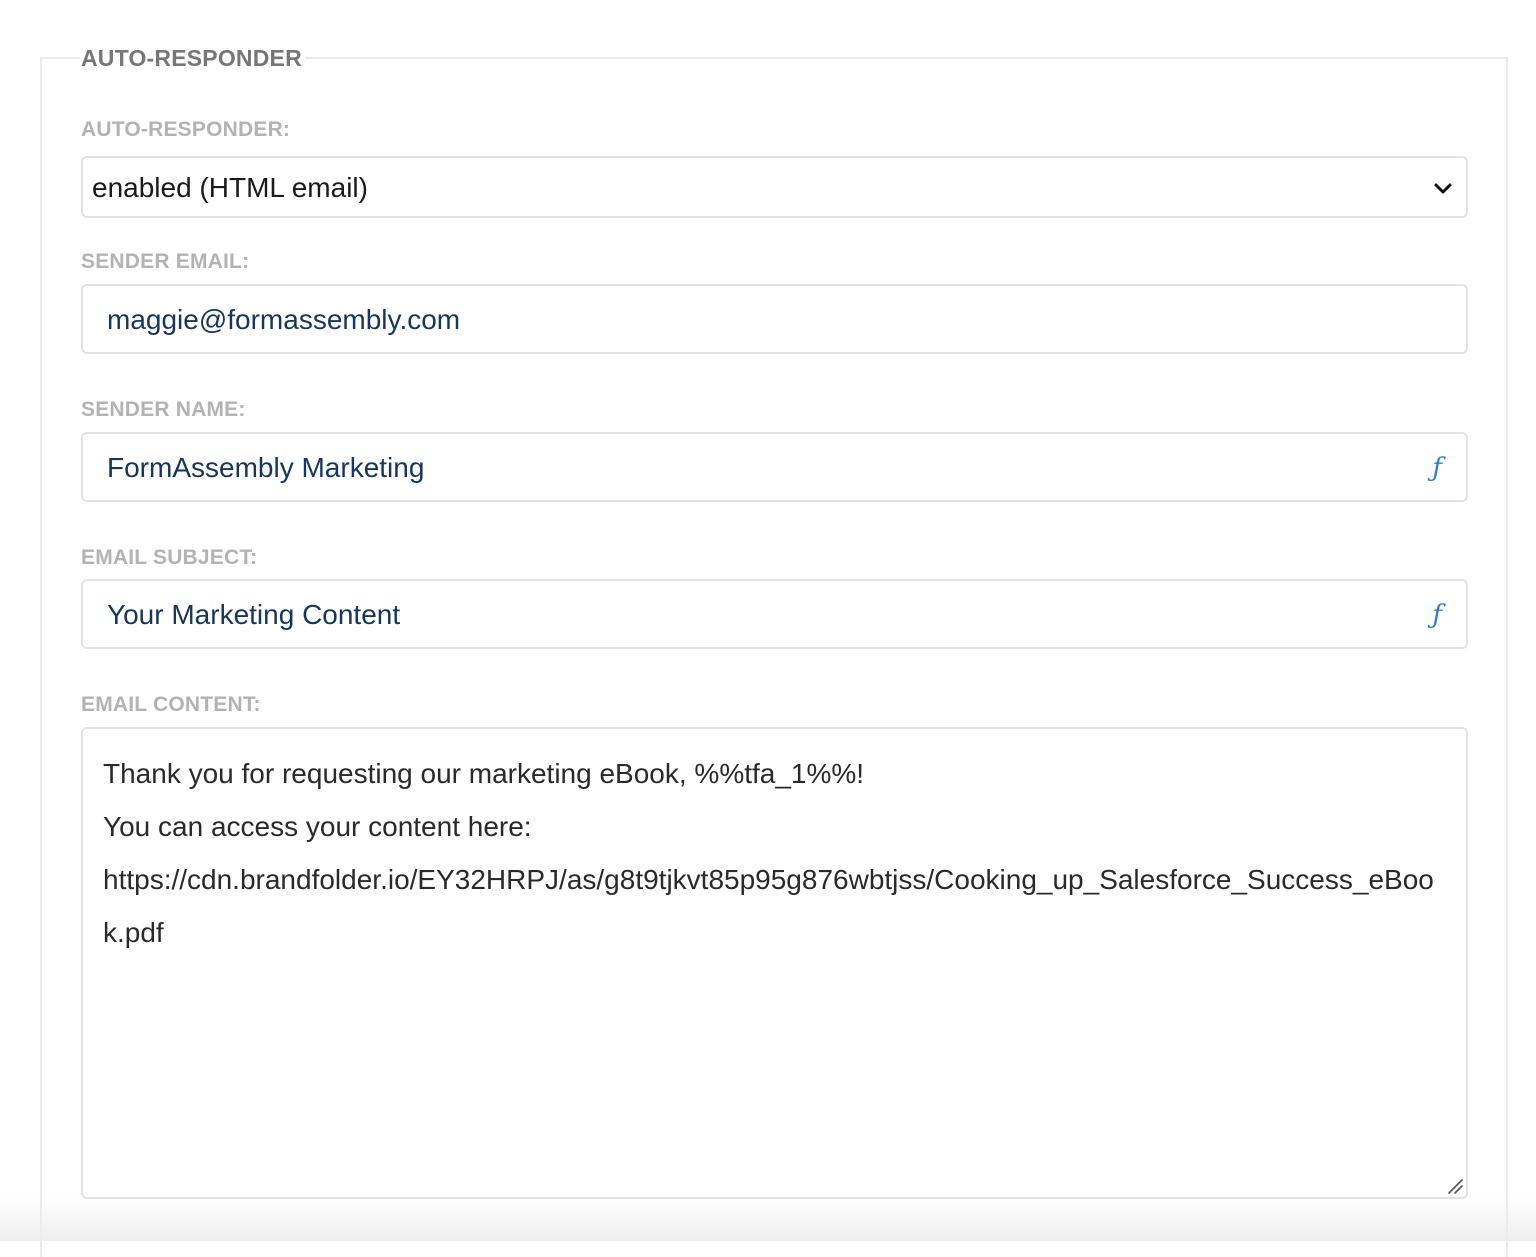 This screenshot has width=1536, height=1257. What do you see at coordinates (1443, 188) in the screenshot?
I see `chevron-down-icon` at bounding box center [1443, 188].